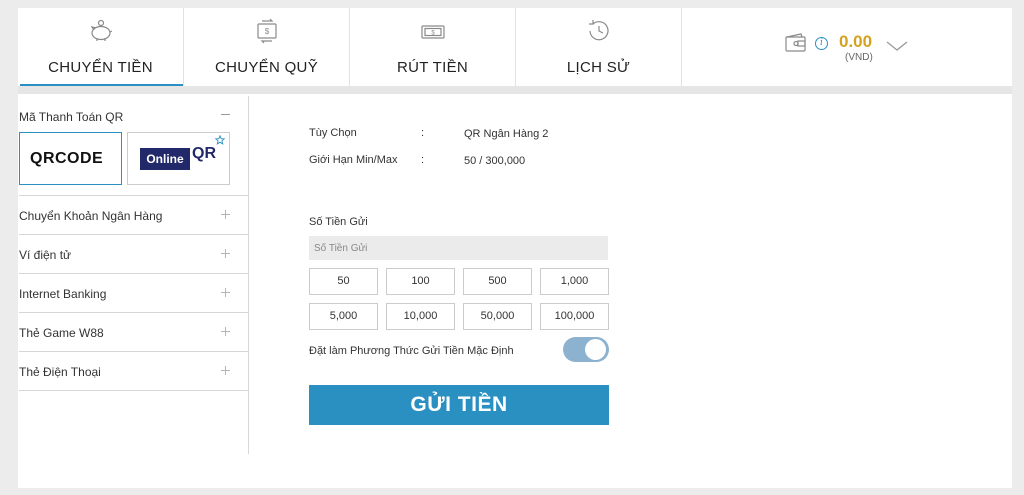 This screenshot has height=495, width=1024. What do you see at coordinates (91, 216) in the screenshot?
I see `menu-item-label: Chuyển Khoản Ngân Hàng` at bounding box center [91, 216].